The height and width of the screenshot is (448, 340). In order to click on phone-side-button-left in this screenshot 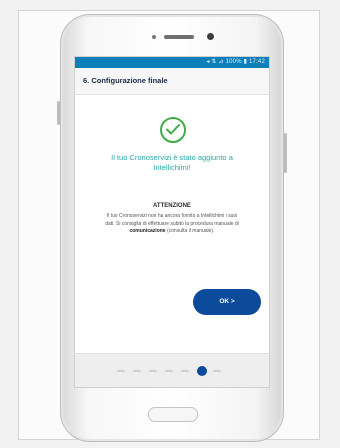, I will do `click(58, 113)`.